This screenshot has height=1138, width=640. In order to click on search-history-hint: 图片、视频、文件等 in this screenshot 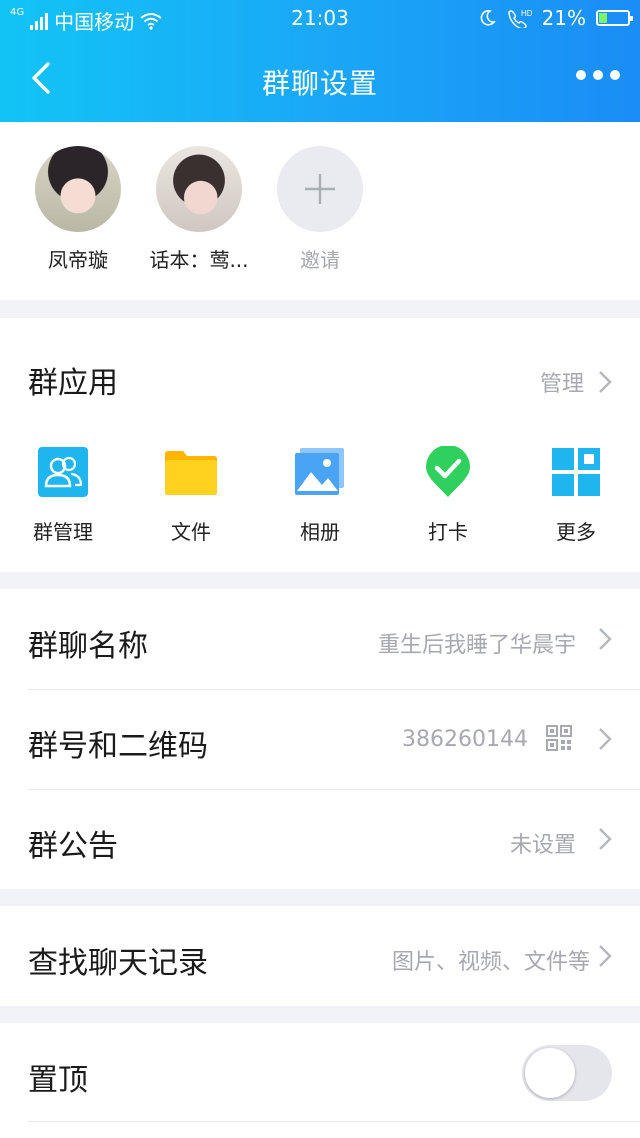, I will do `click(490, 962)`.